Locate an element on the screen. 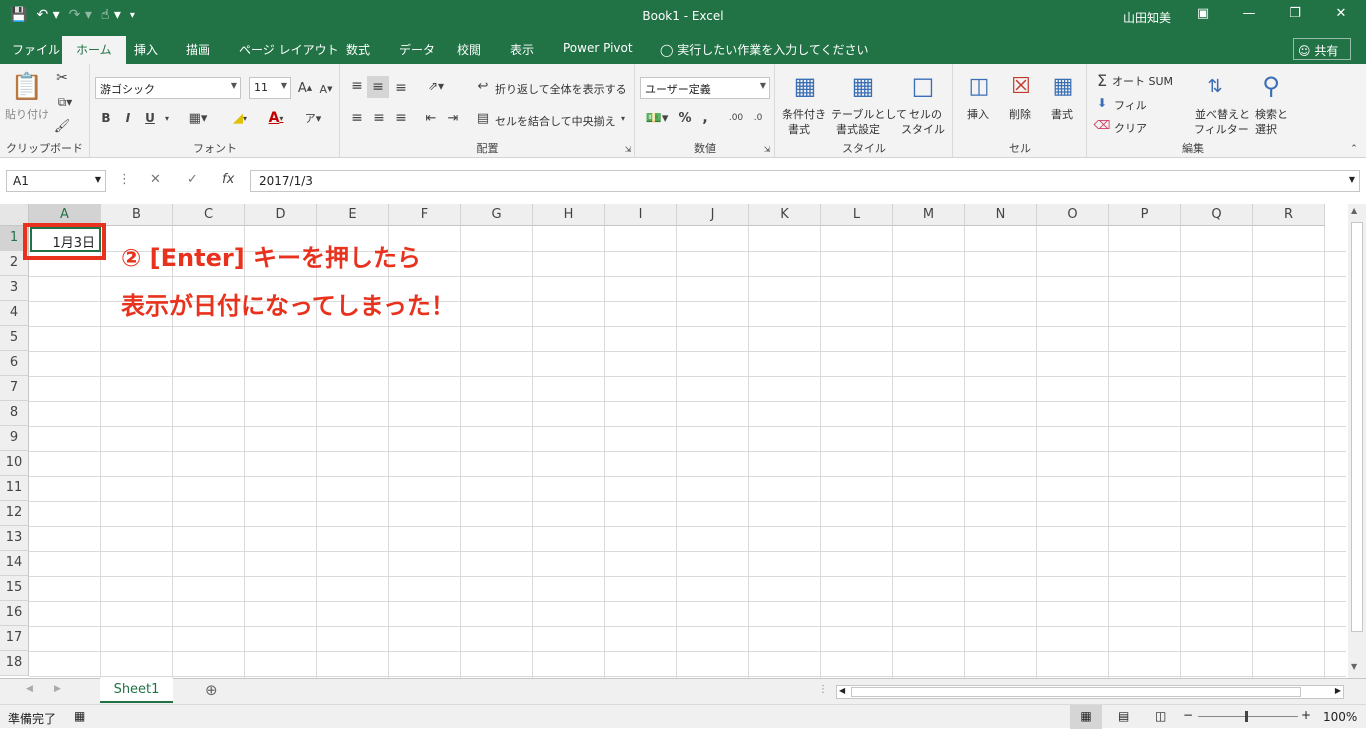 Image resolution: width=1366 pixels, height=729 pixels. merge-center-icon: ▤ is located at coordinates (483, 118).